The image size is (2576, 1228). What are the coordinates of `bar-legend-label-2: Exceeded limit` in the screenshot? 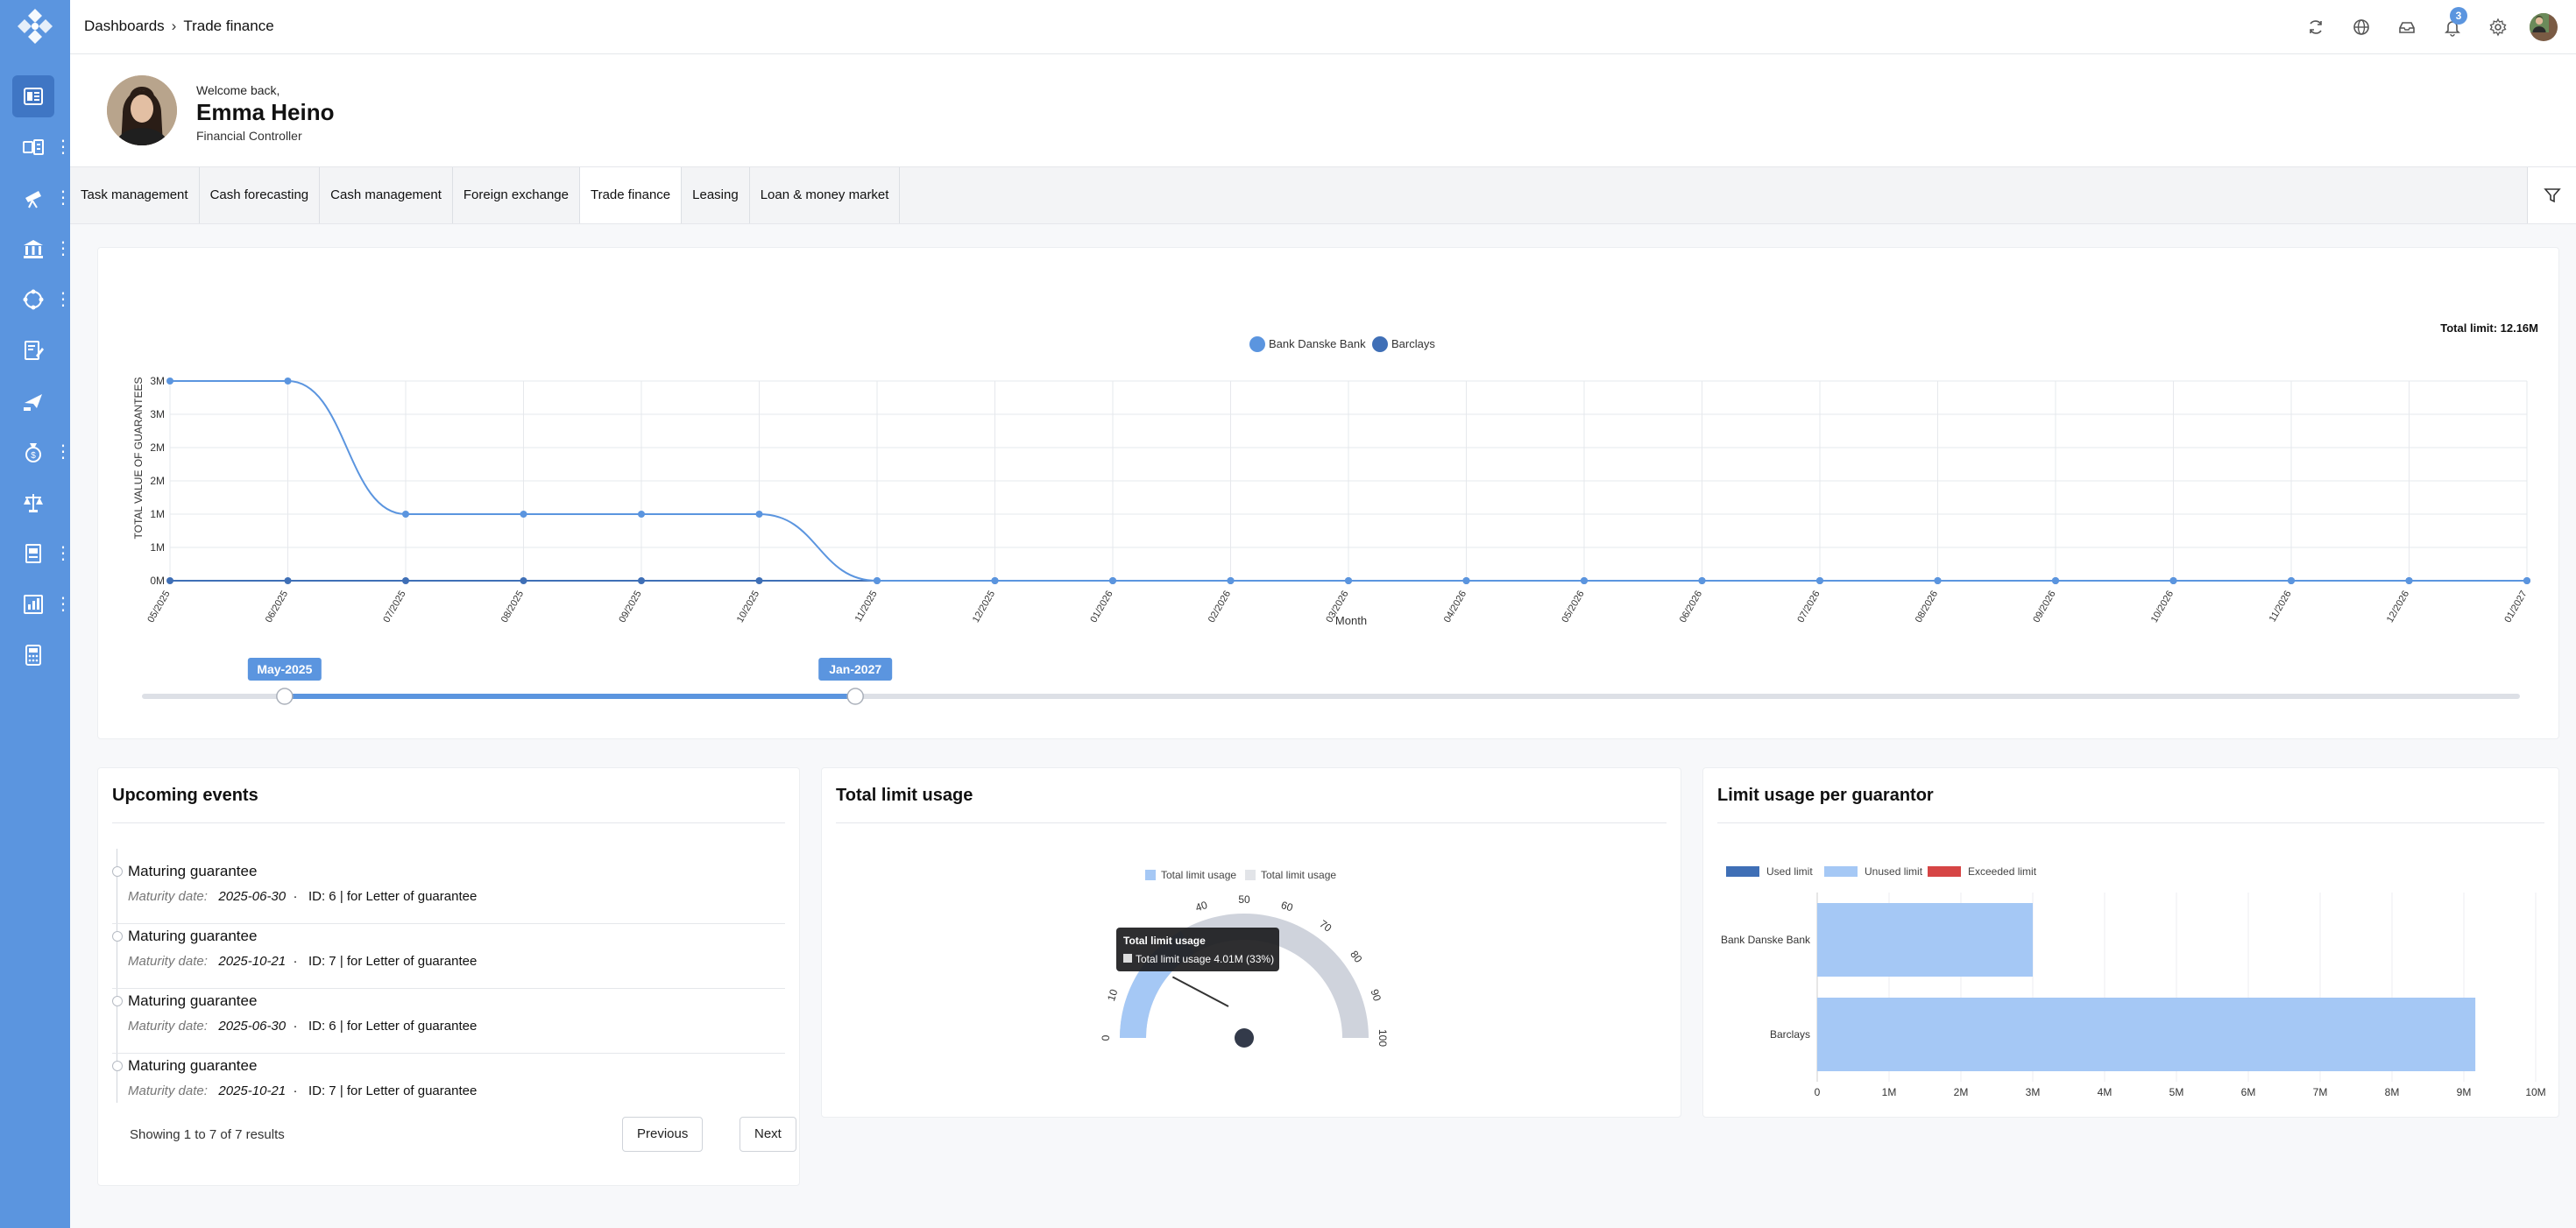 It's located at (2002, 871).